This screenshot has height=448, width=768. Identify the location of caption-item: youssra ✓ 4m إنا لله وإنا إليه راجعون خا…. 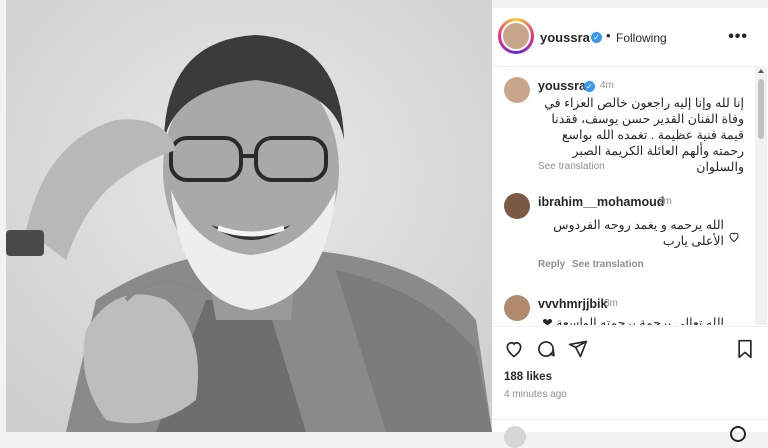
(623, 126).